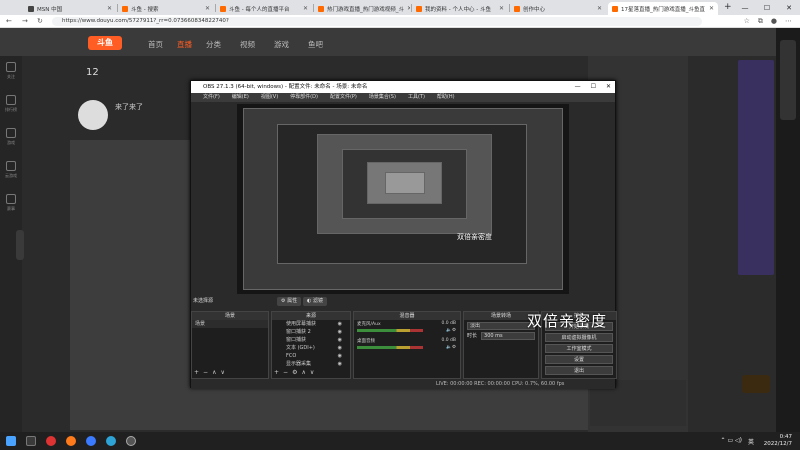  I want to click on filters-button: ◐ 滤镜, so click(315, 301).